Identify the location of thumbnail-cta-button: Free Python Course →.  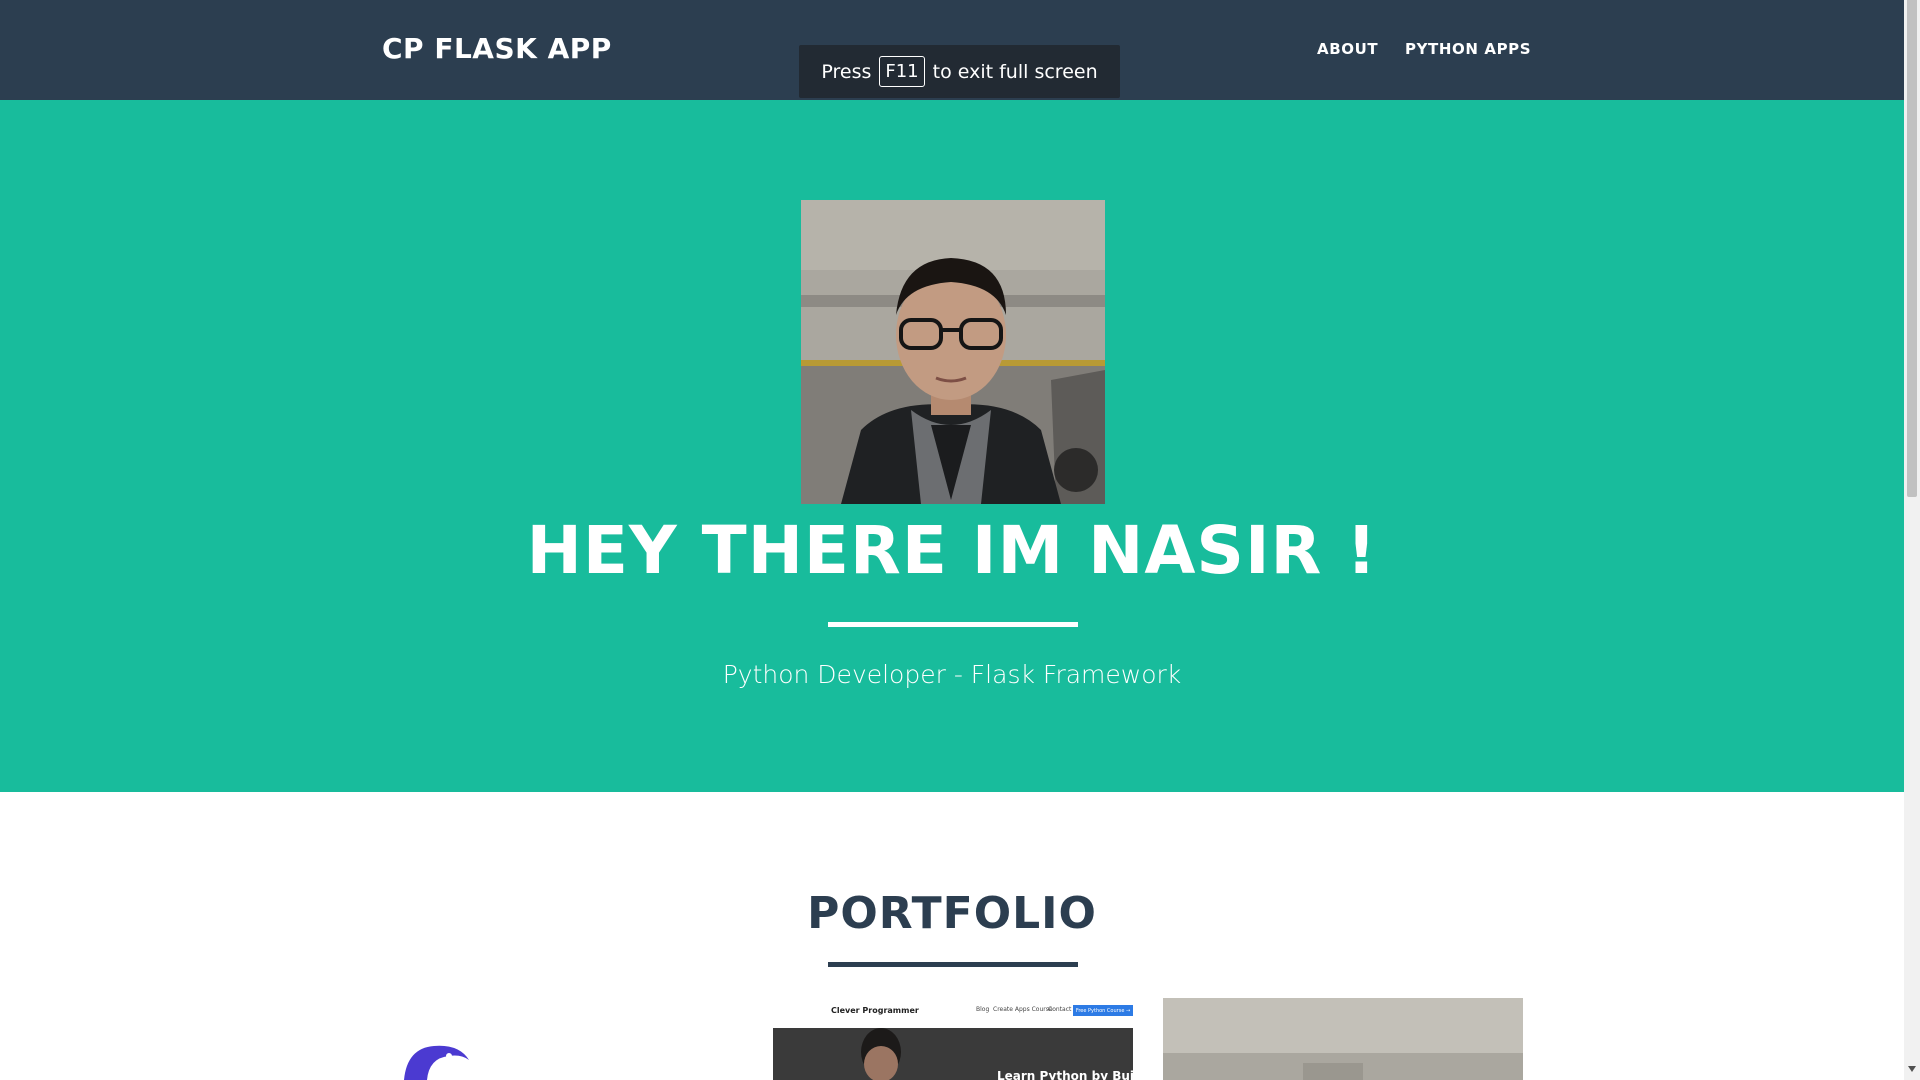
(1103, 1010).